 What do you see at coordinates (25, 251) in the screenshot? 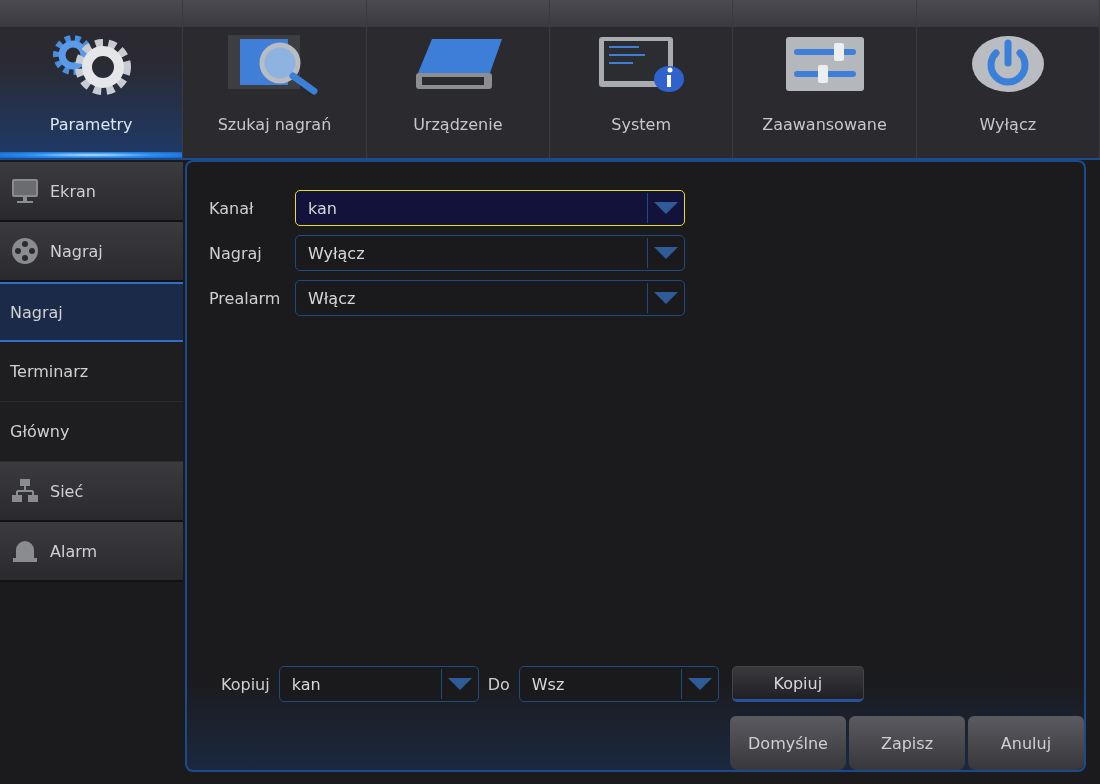
I see `film-reel-icon` at bounding box center [25, 251].